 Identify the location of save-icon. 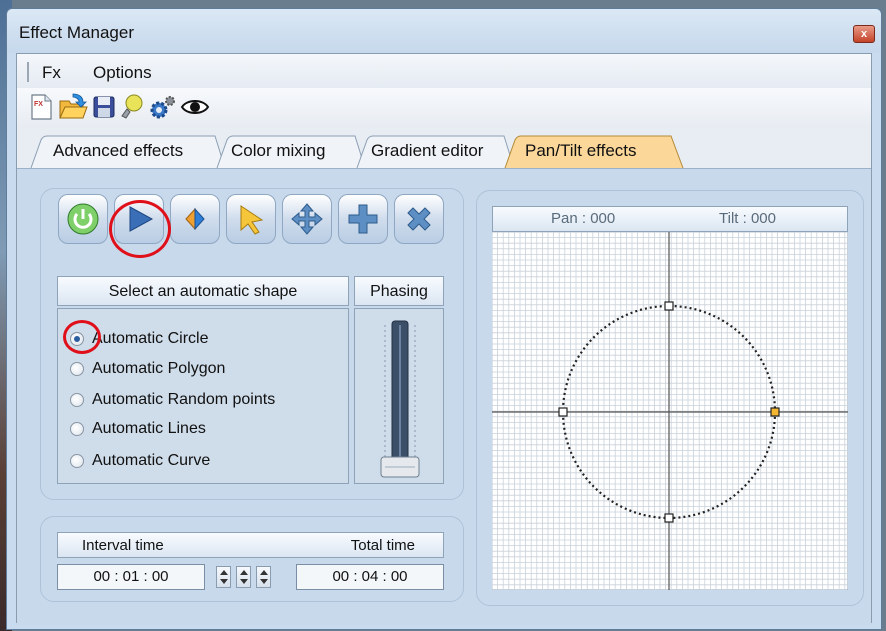
(104, 106).